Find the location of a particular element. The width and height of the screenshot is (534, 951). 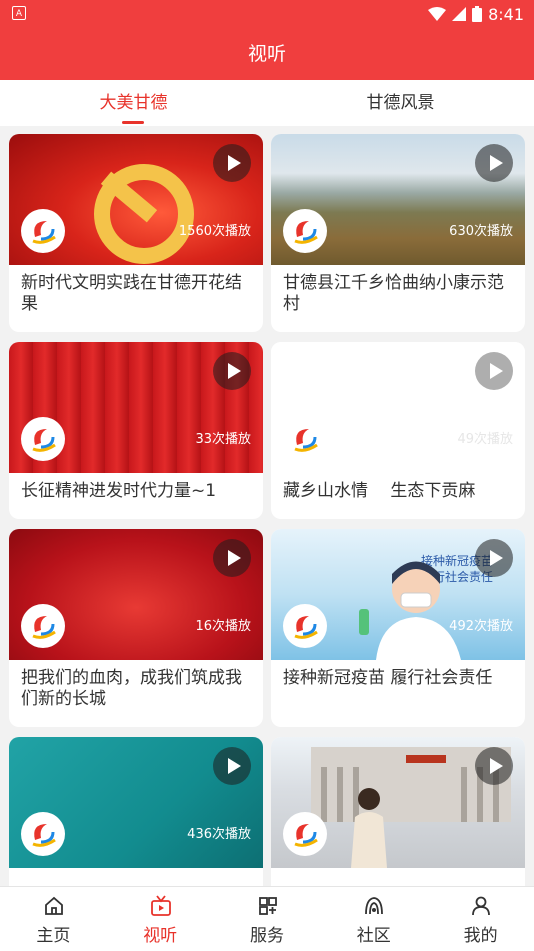

play-count: 33次播放 is located at coordinates (223, 439).